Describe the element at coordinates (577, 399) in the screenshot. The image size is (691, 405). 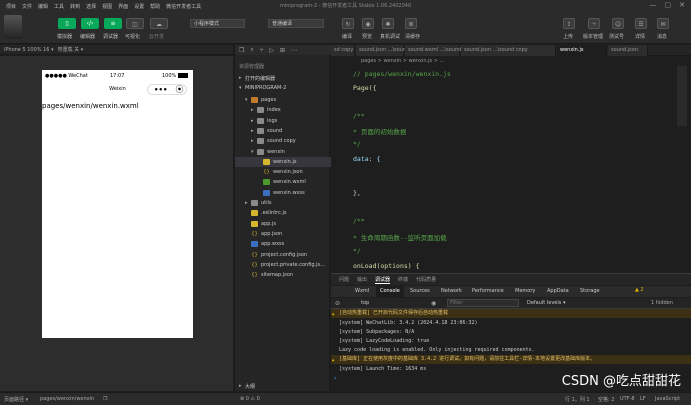
I see `cursor-position: 行 1，列 1` at that location.